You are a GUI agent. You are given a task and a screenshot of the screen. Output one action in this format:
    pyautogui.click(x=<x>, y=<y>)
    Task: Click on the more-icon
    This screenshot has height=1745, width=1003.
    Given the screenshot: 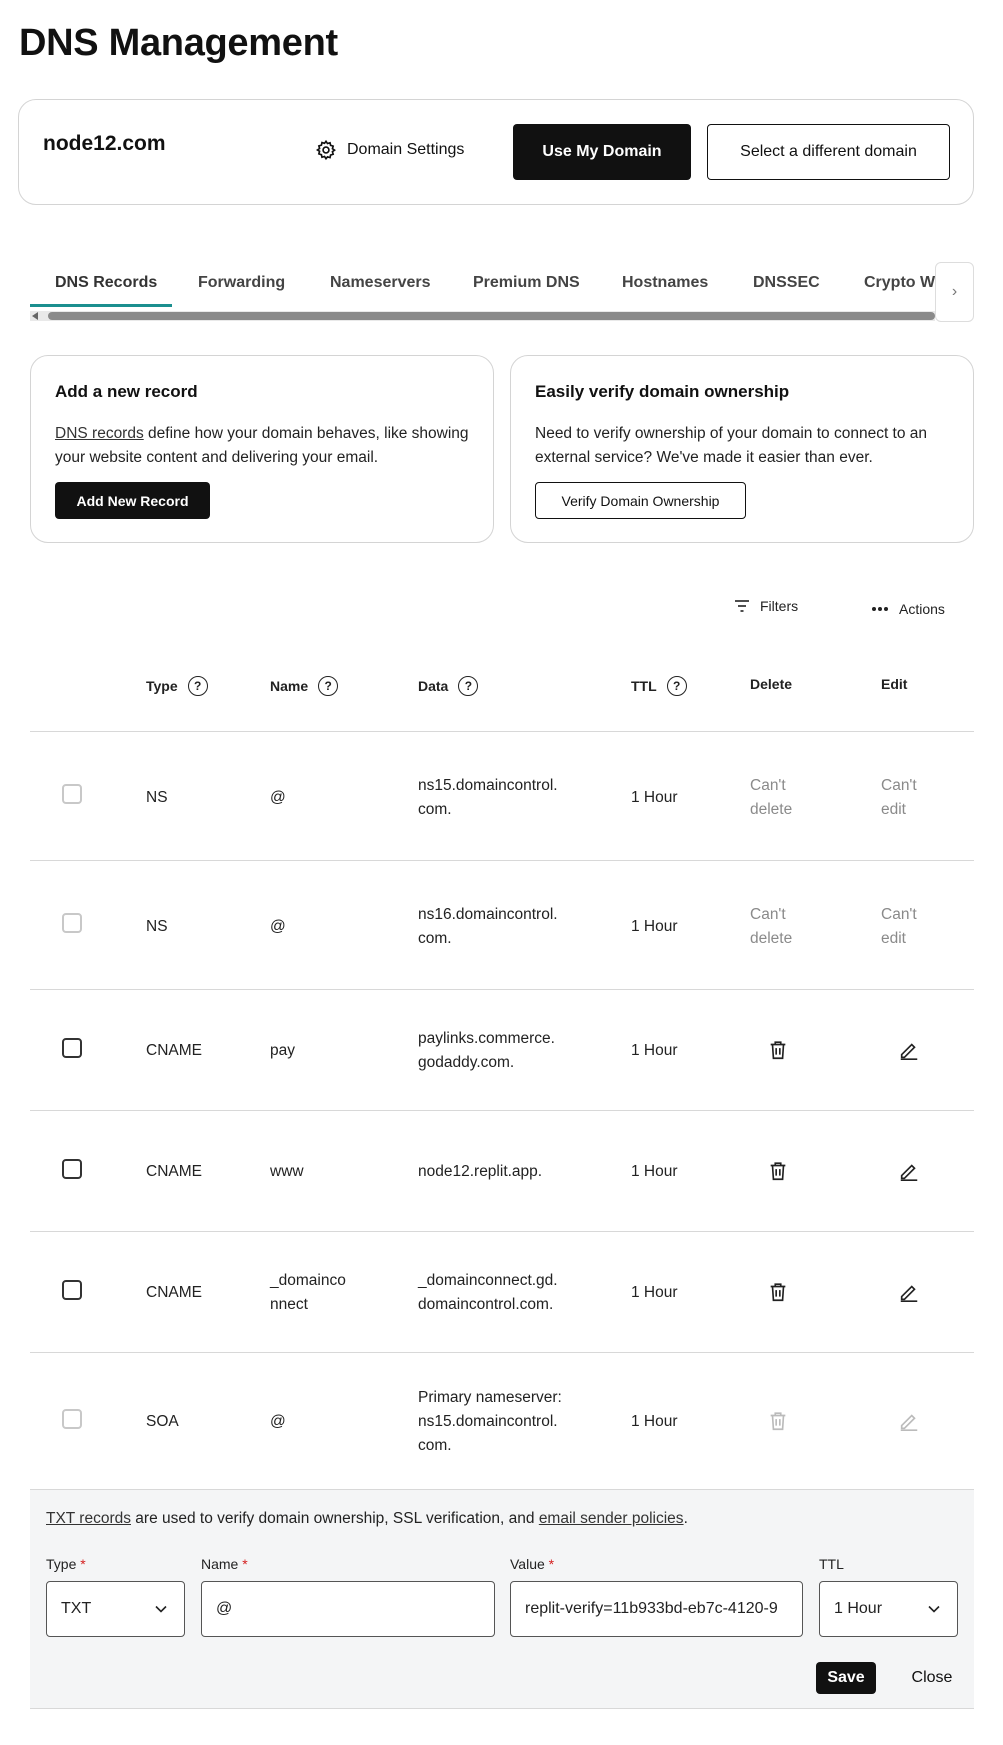 What is the action you would take?
    pyautogui.click(x=880, y=609)
    